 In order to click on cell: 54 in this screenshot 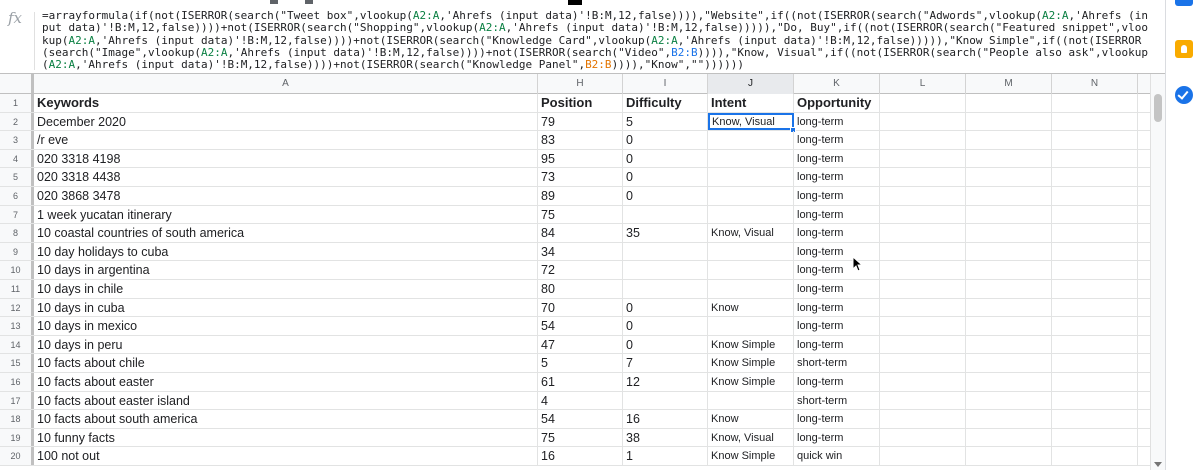, I will do `click(580, 419)`.